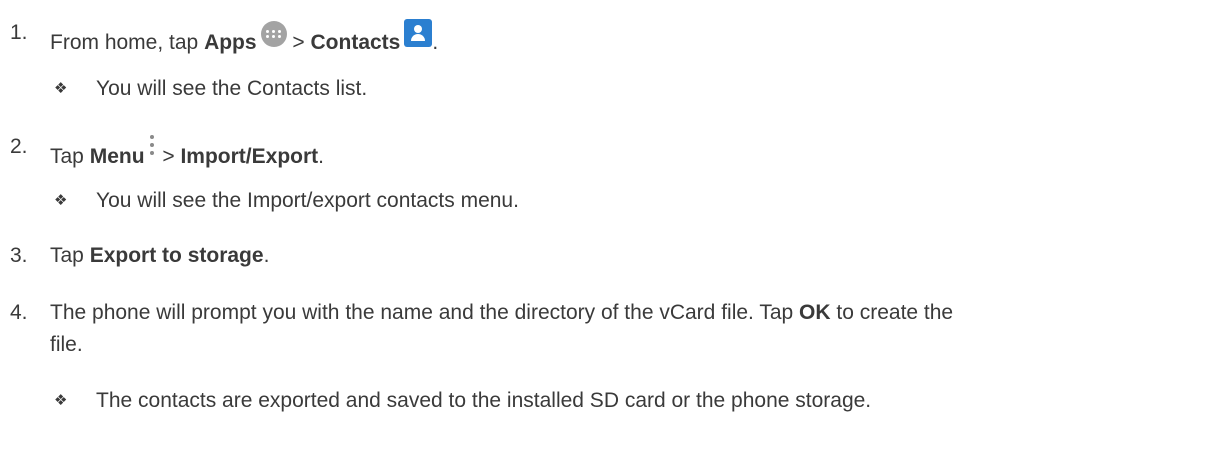 This screenshot has height=473, width=1219. What do you see at coordinates (892, 312) in the screenshot?
I see `step-text-post: to create the` at bounding box center [892, 312].